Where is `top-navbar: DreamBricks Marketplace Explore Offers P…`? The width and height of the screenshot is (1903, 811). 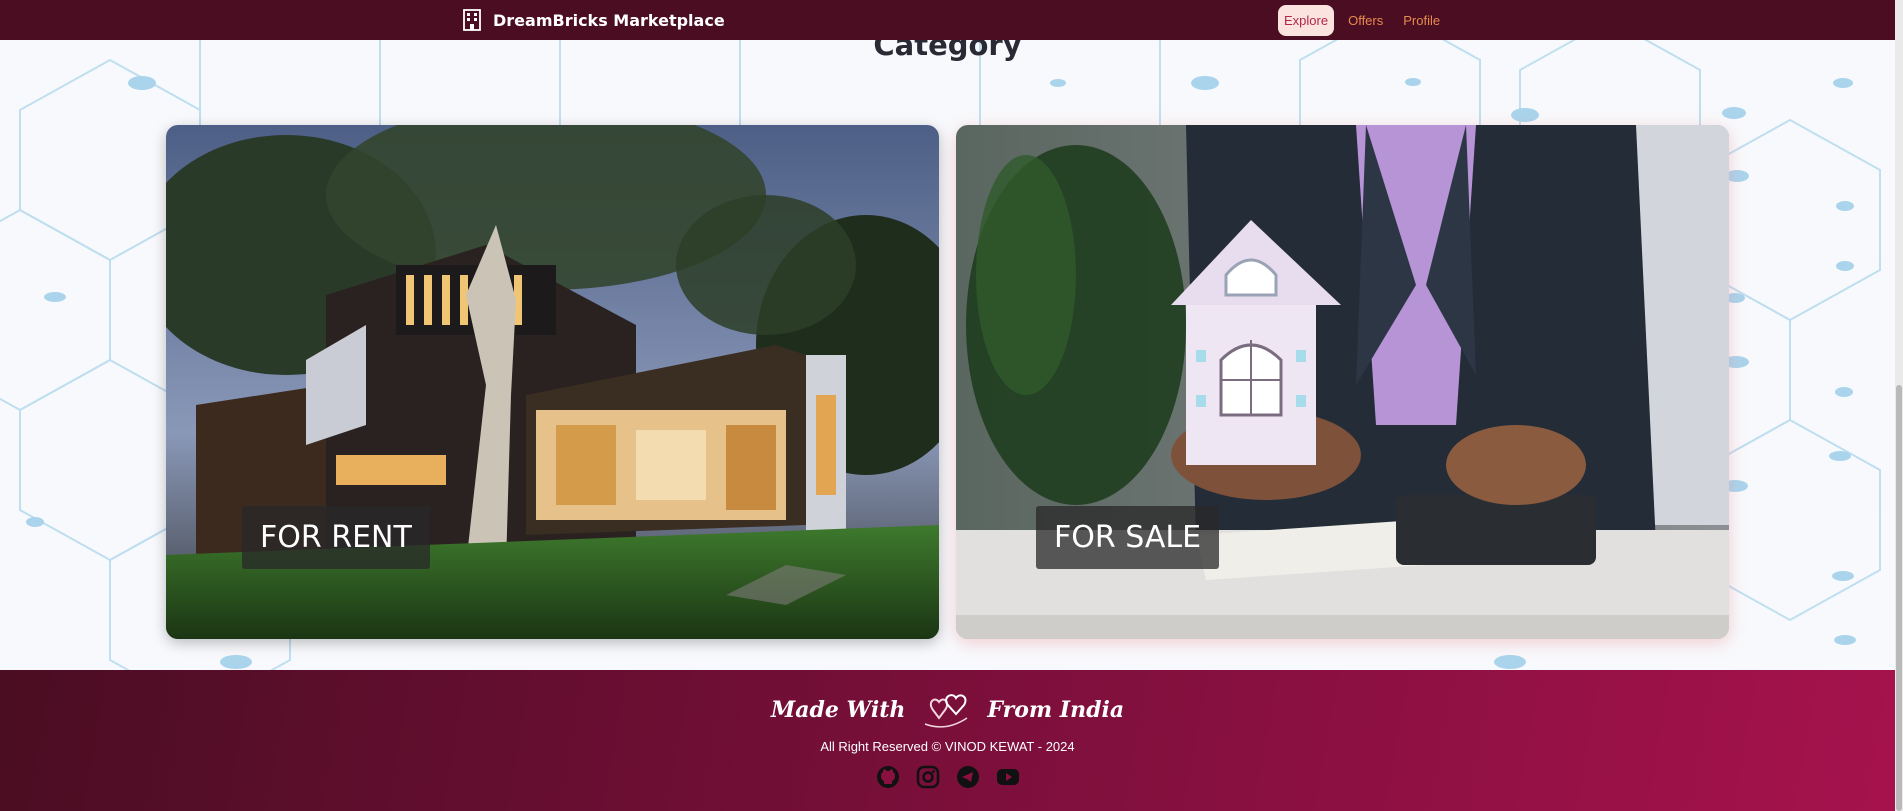 top-navbar: DreamBricks Marketplace Explore Offers P… is located at coordinates (947, 20).